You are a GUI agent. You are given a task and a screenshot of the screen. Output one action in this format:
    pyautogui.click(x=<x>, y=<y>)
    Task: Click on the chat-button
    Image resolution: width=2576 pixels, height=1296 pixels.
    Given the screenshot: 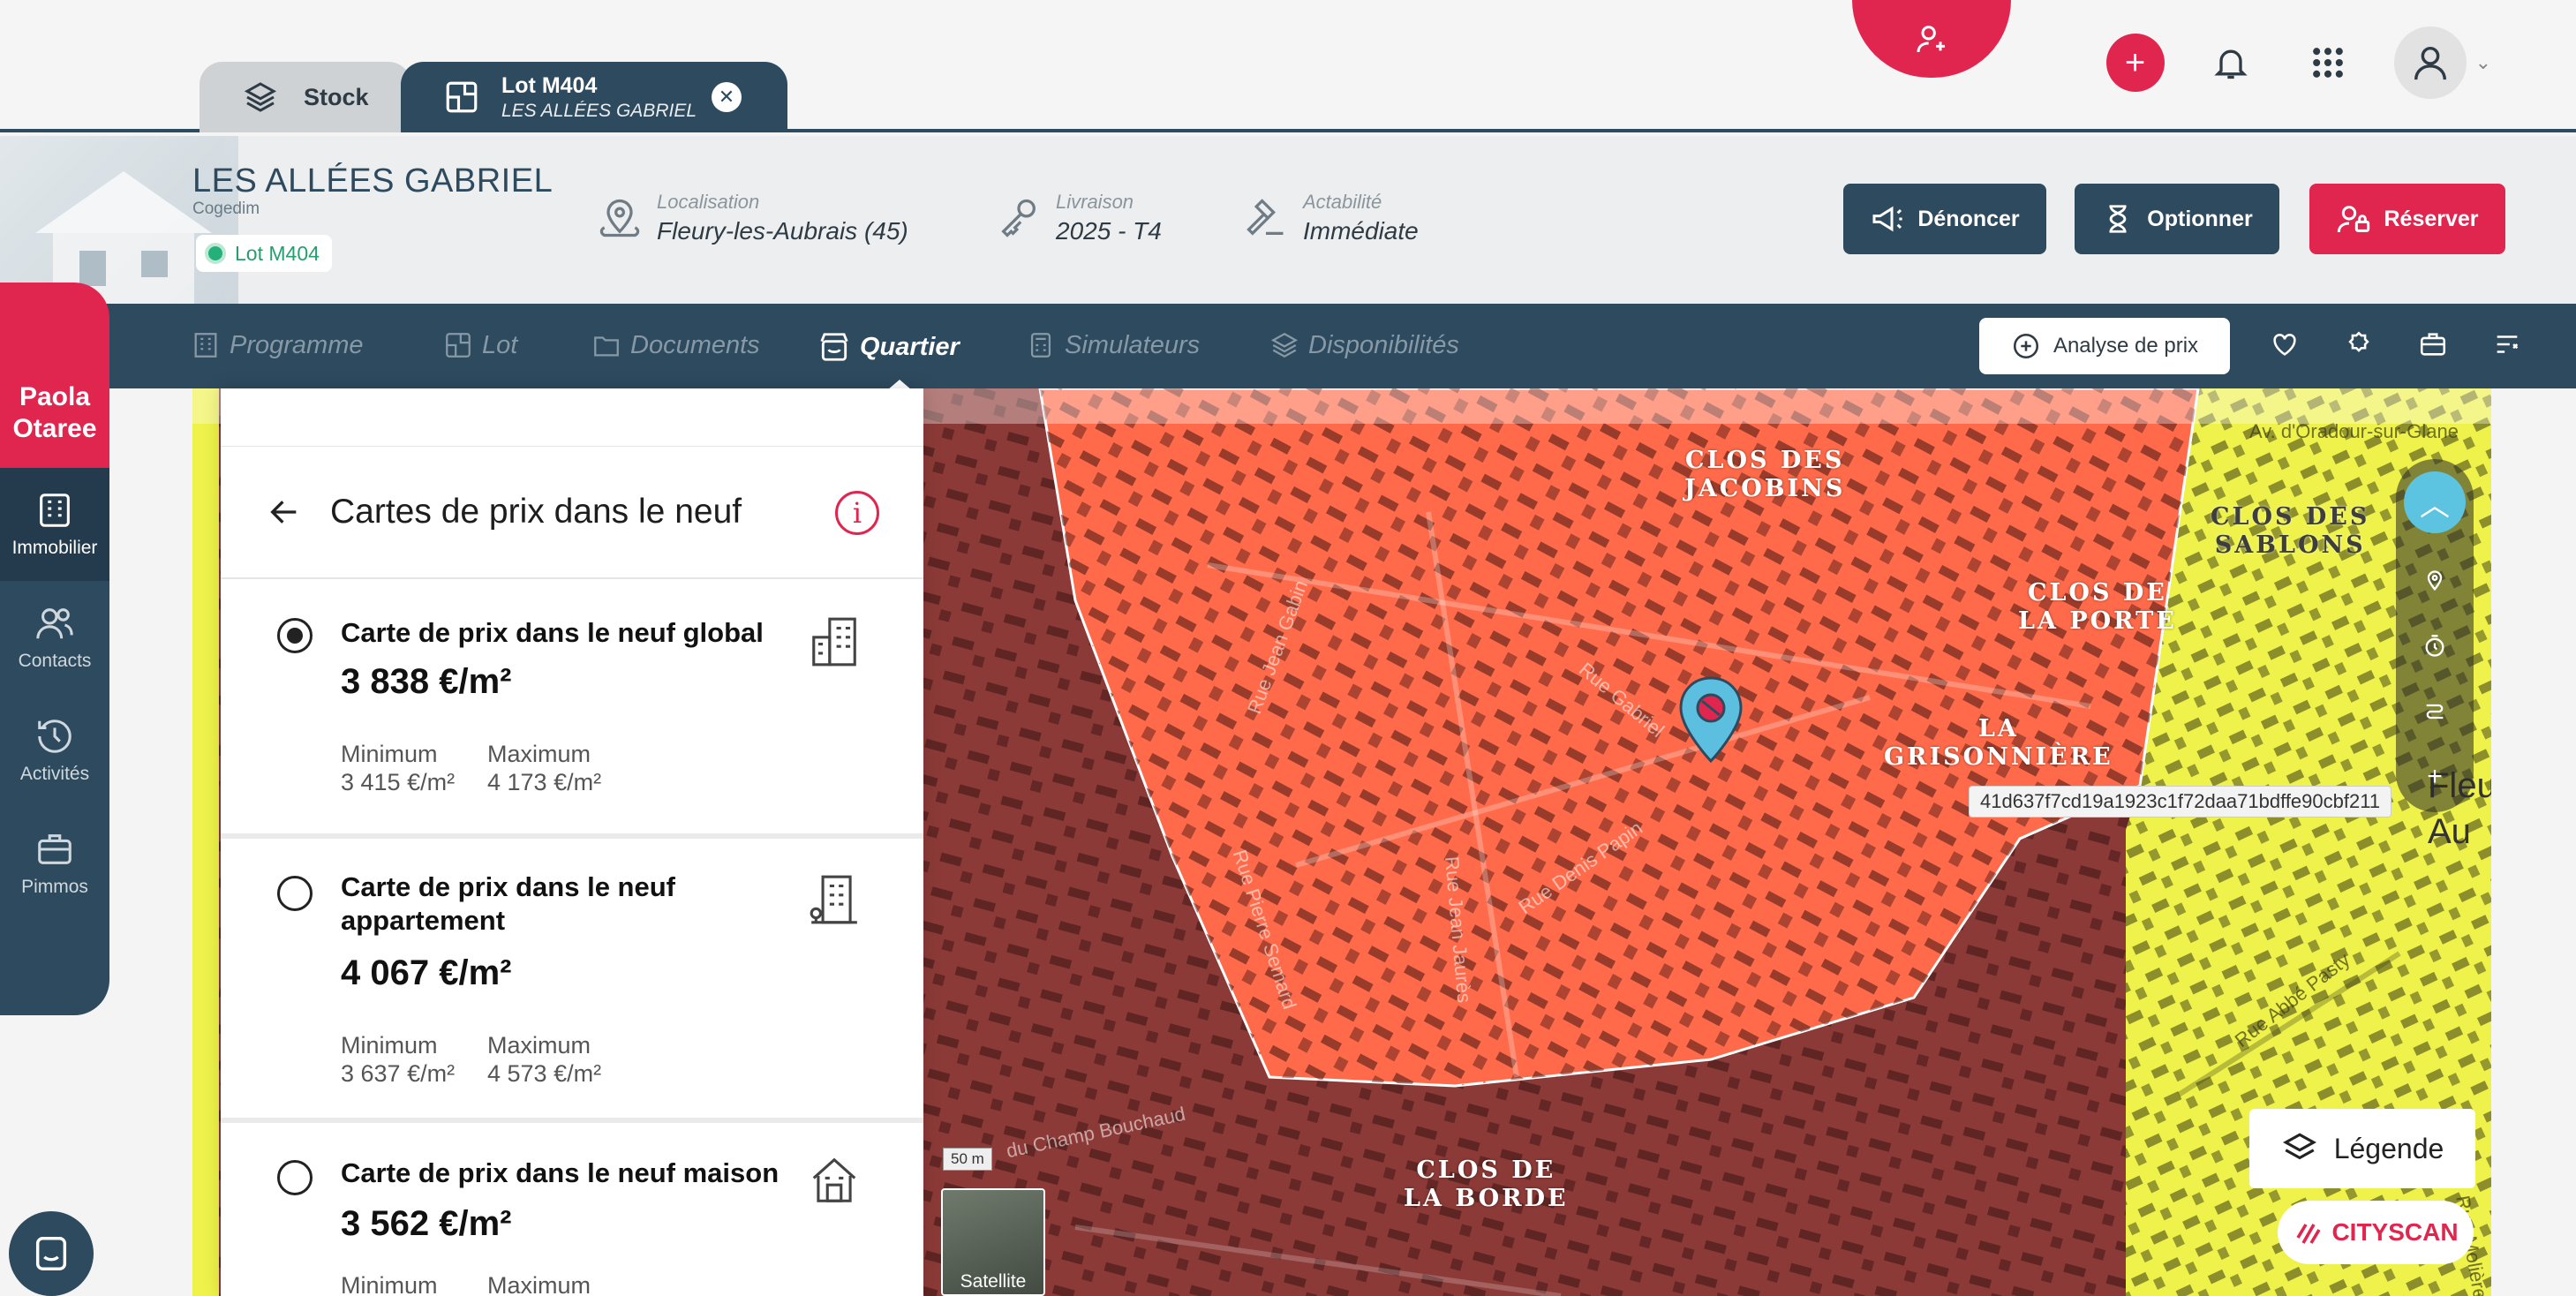 What is the action you would take?
    pyautogui.click(x=52, y=1253)
    